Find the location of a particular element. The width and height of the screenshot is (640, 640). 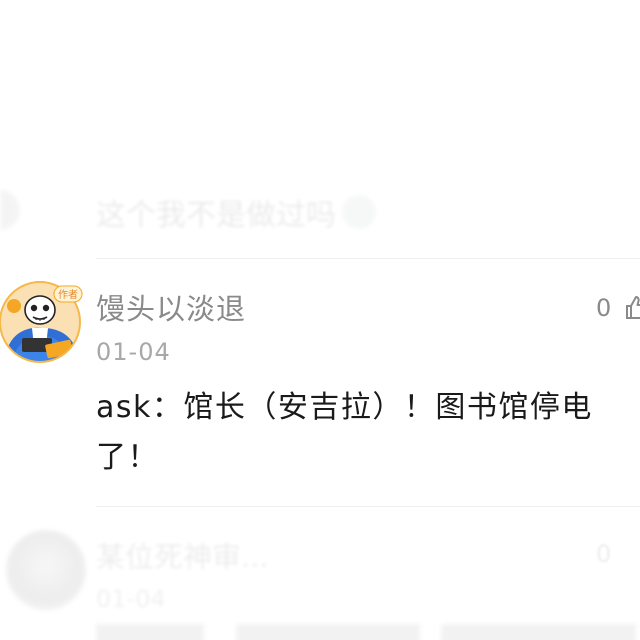

comment-date: 01-04 is located at coordinates (133, 352).